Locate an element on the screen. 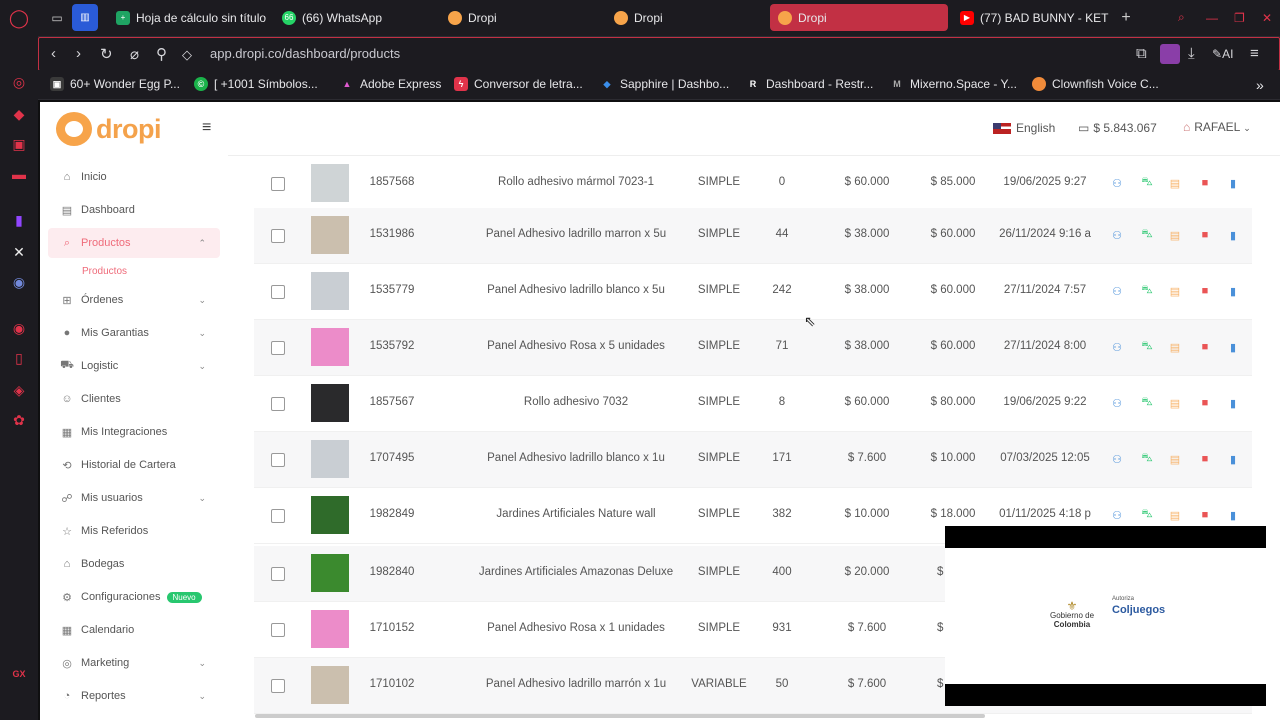 This screenshot has height=720, width=1280. bookmarks-more-icon: » is located at coordinates (1260, 85).